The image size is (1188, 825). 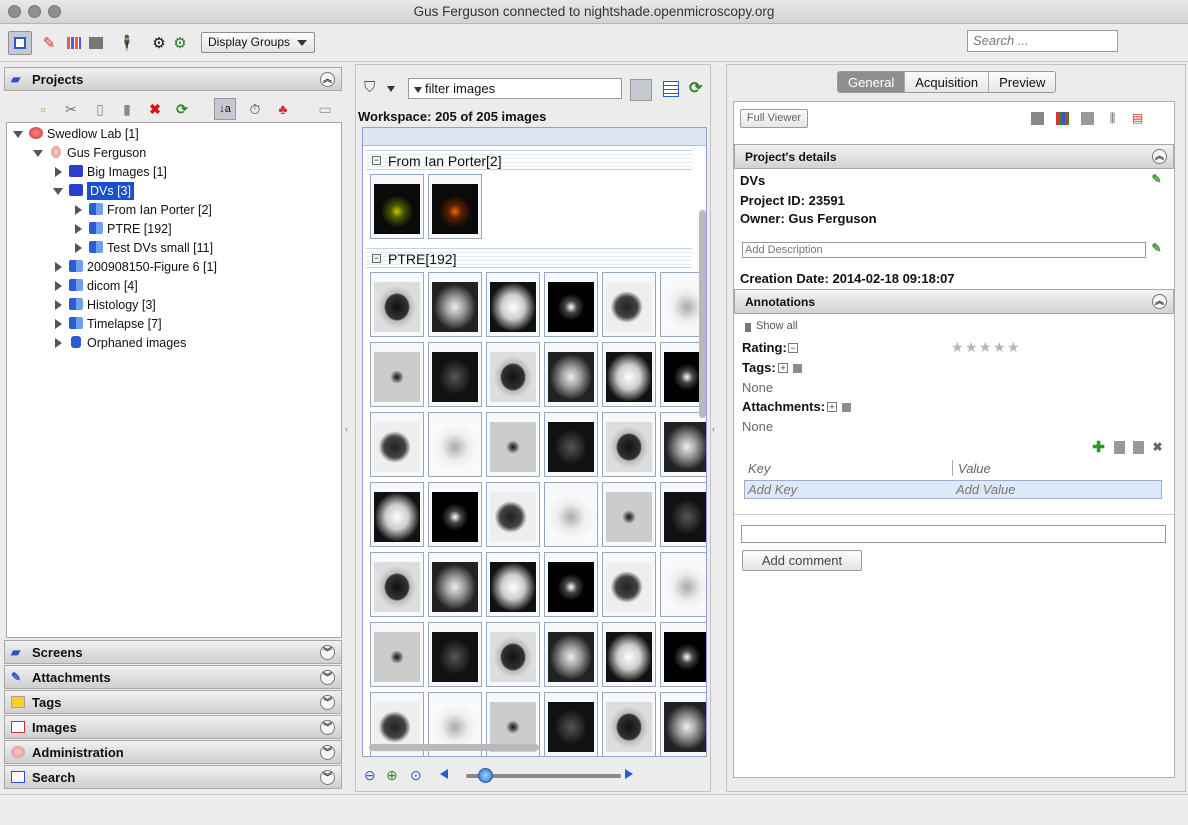 What do you see at coordinates (255, 109) in the screenshot?
I see `timer-icon: ⏱` at bounding box center [255, 109].